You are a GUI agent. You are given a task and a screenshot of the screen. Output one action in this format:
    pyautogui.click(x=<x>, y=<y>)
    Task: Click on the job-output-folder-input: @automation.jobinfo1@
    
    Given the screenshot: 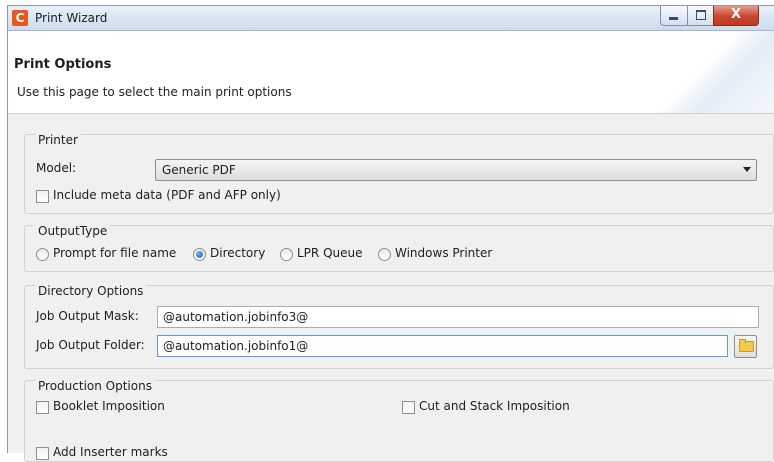 What is the action you would take?
    pyautogui.click(x=442, y=346)
    